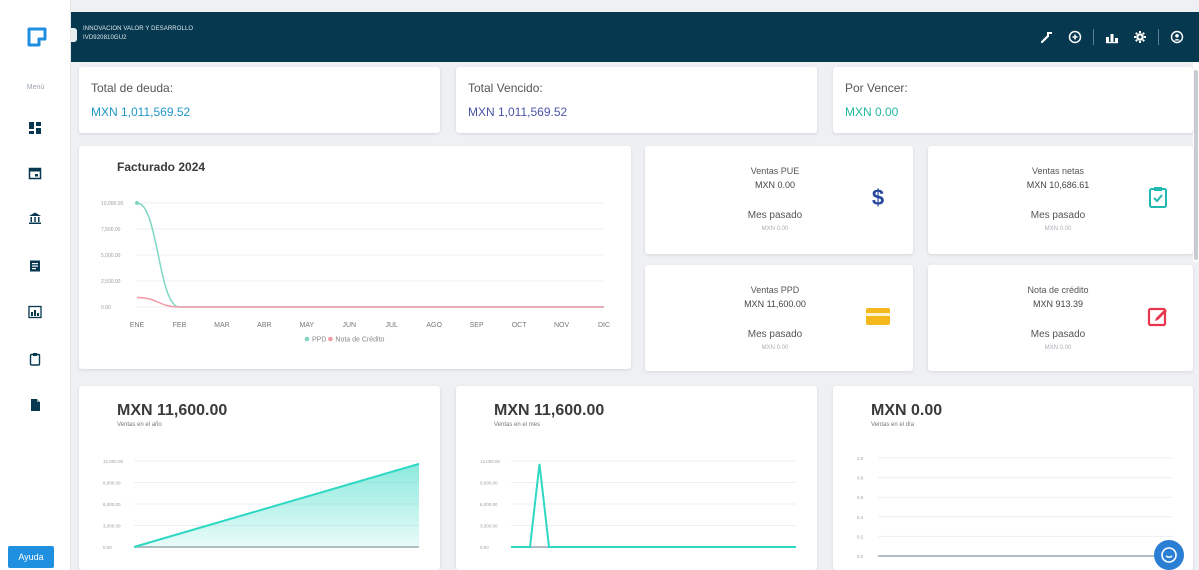 The height and width of the screenshot is (570, 1199). I want to click on bank-icon, so click(35, 218).